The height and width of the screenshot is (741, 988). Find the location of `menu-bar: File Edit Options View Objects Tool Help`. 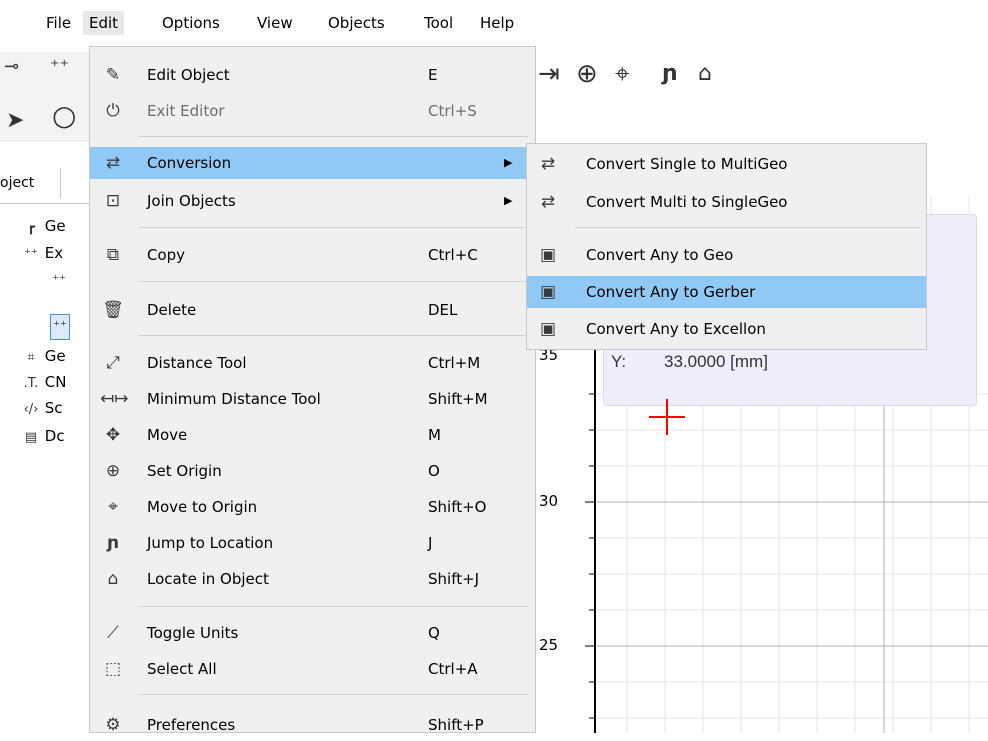

menu-bar: File Edit Options View Objects Tool Help is located at coordinates (494, 22).